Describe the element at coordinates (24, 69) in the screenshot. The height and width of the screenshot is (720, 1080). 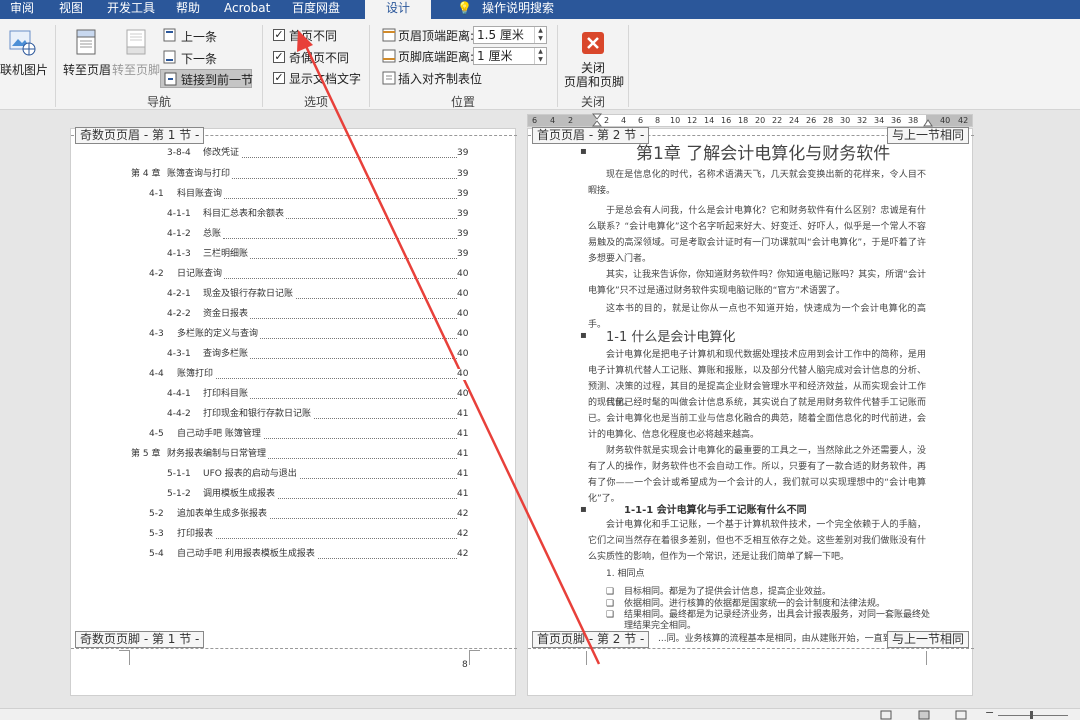
I see `online-picture-label: 联机图片` at that location.